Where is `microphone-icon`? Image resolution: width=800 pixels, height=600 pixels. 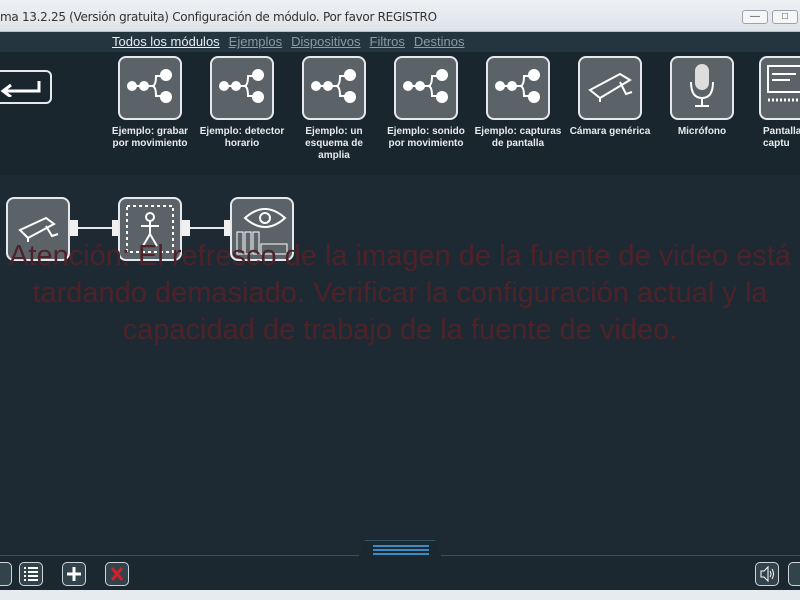
microphone-icon is located at coordinates (702, 88).